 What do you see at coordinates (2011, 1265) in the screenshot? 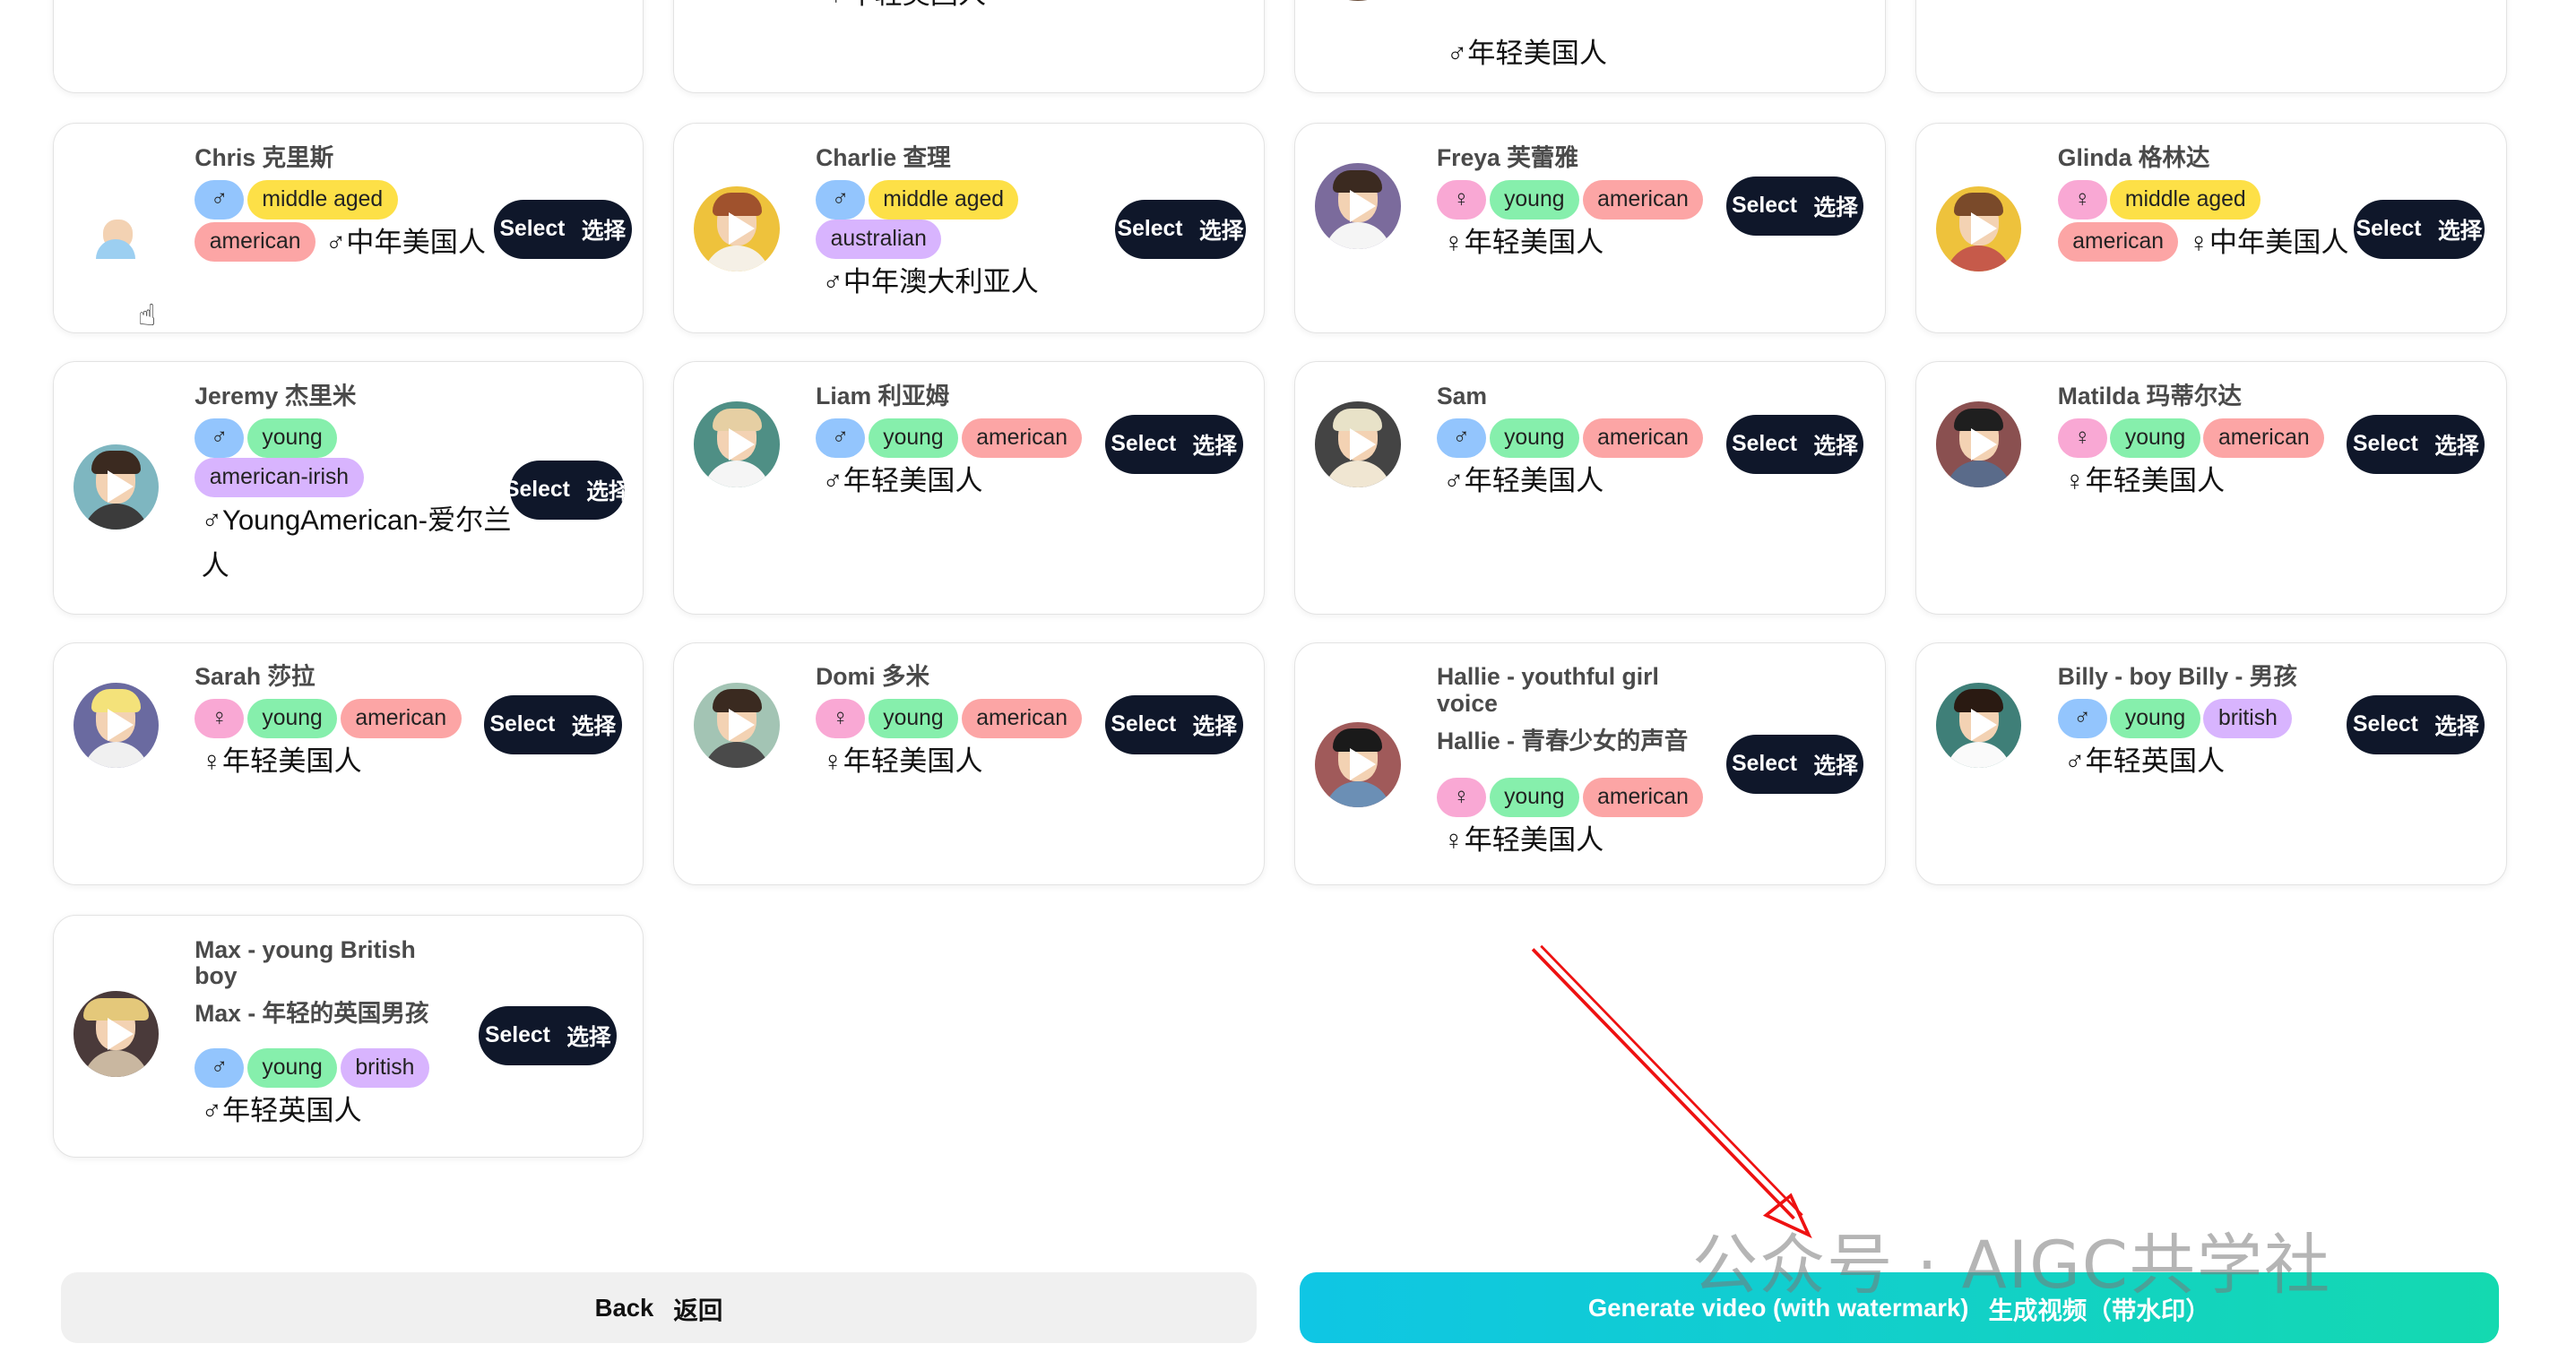
I see `watermark: 公众号 · AIGC共学社` at bounding box center [2011, 1265].